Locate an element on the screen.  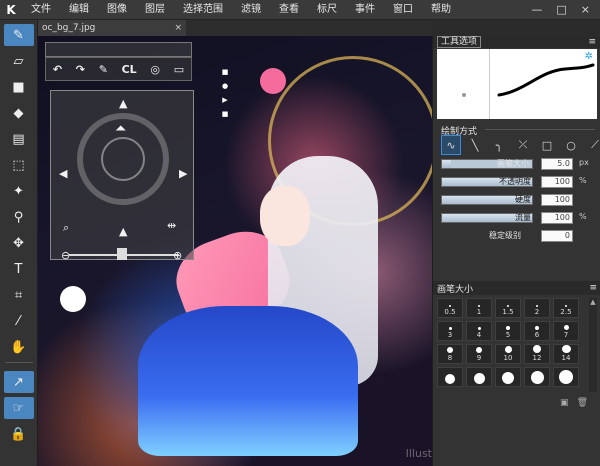
brush-icon: ✎ is located at coordinates (103, 69).